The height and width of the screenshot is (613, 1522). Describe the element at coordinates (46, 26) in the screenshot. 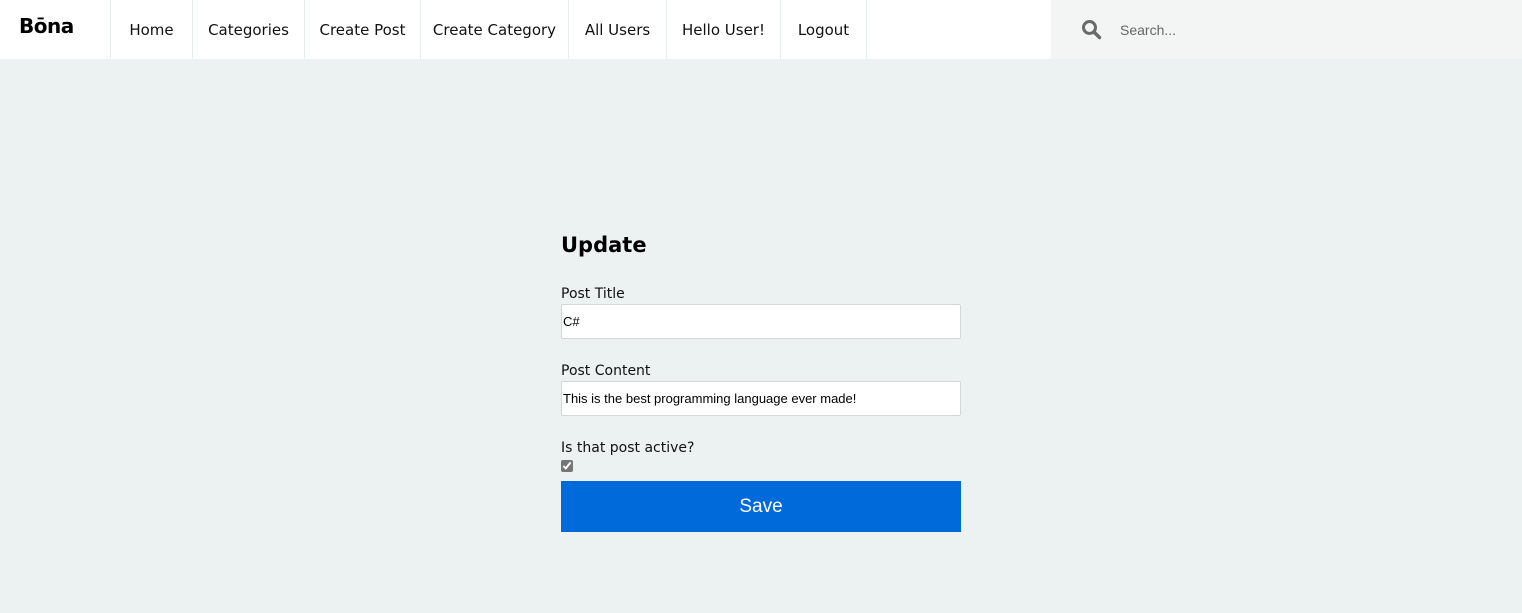

I see `brand-logo: Bōna` at that location.